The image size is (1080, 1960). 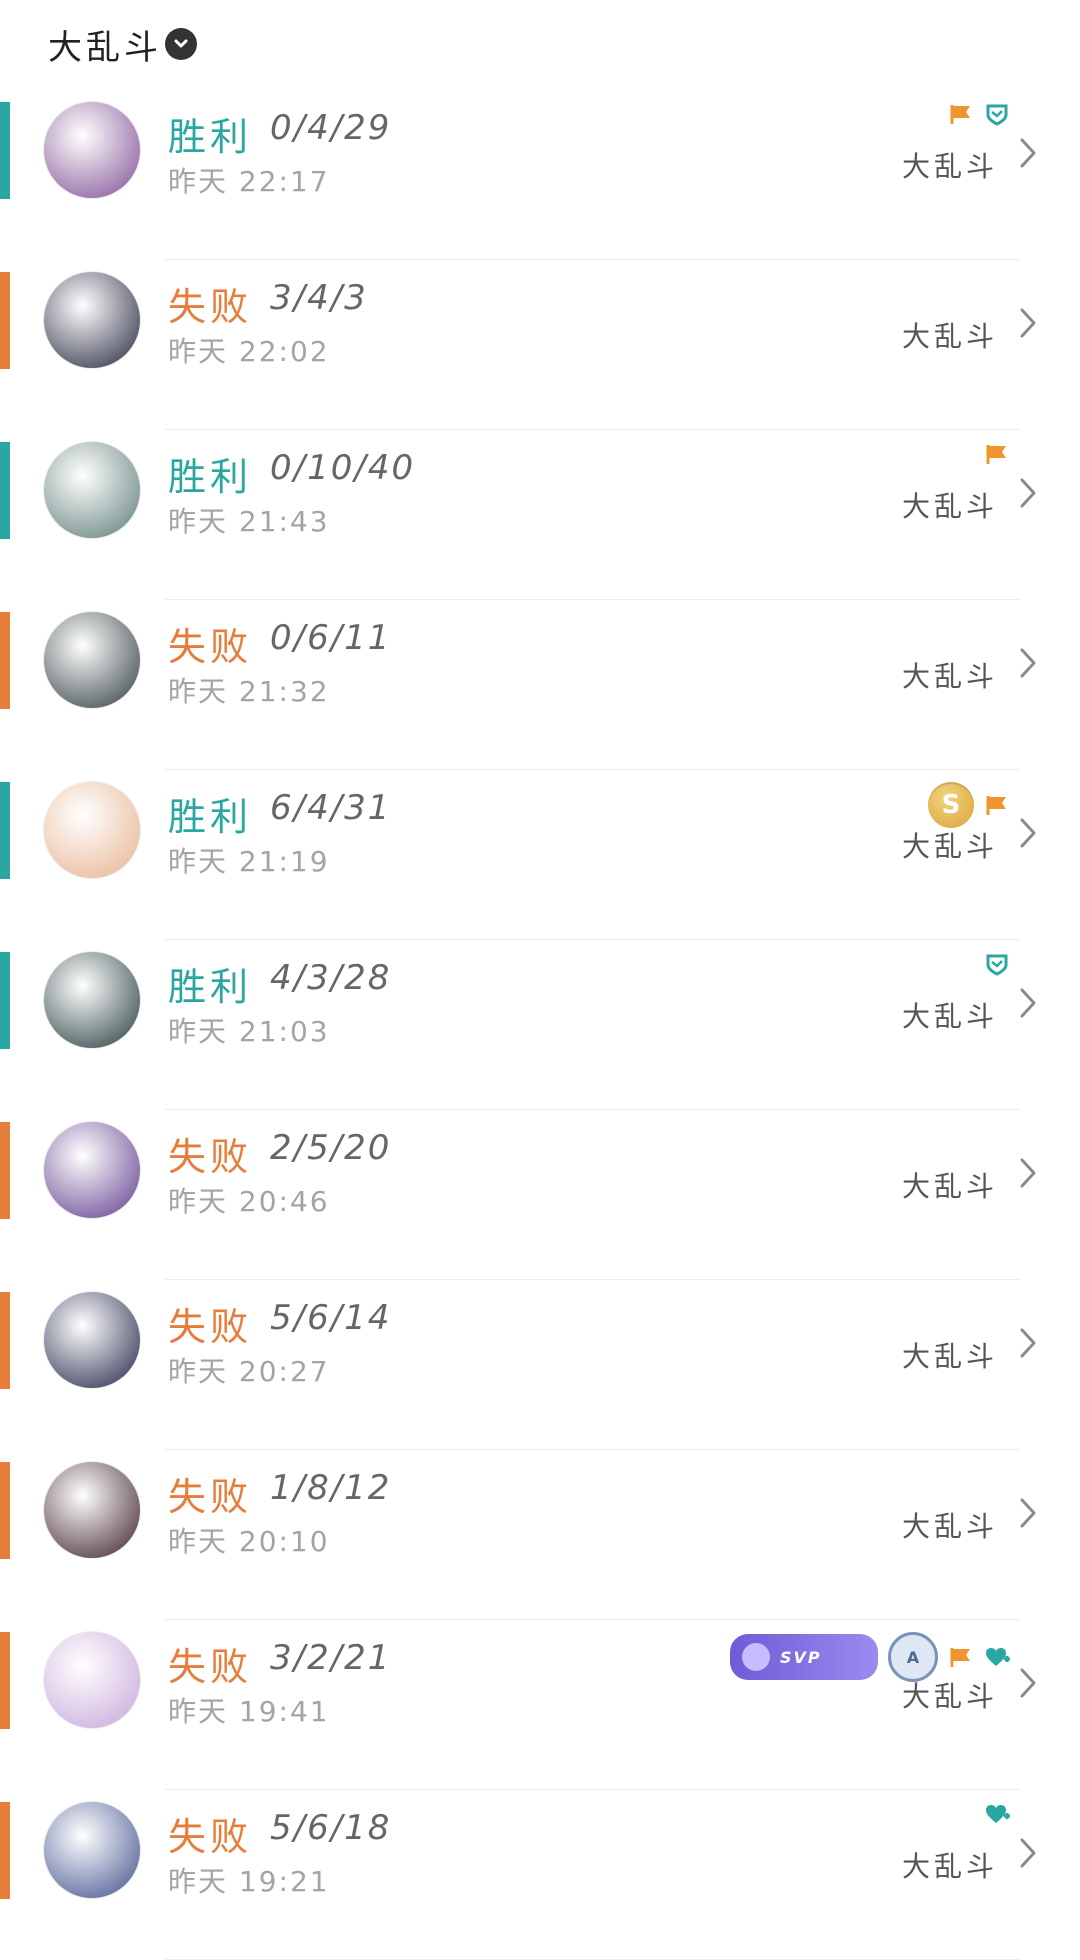 I want to click on heart-plus-icon, so click(x=997, y=1814).